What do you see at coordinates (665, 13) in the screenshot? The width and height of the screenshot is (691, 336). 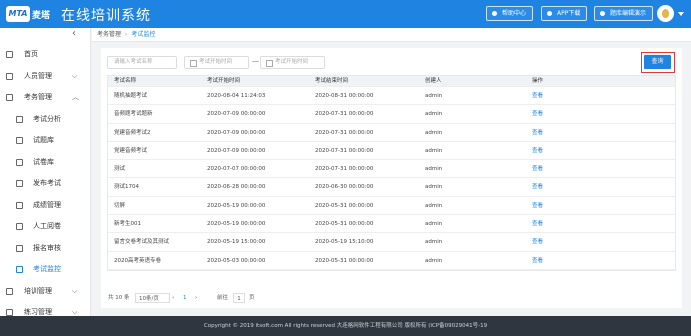 I see `avatar` at bounding box center [665, 13].